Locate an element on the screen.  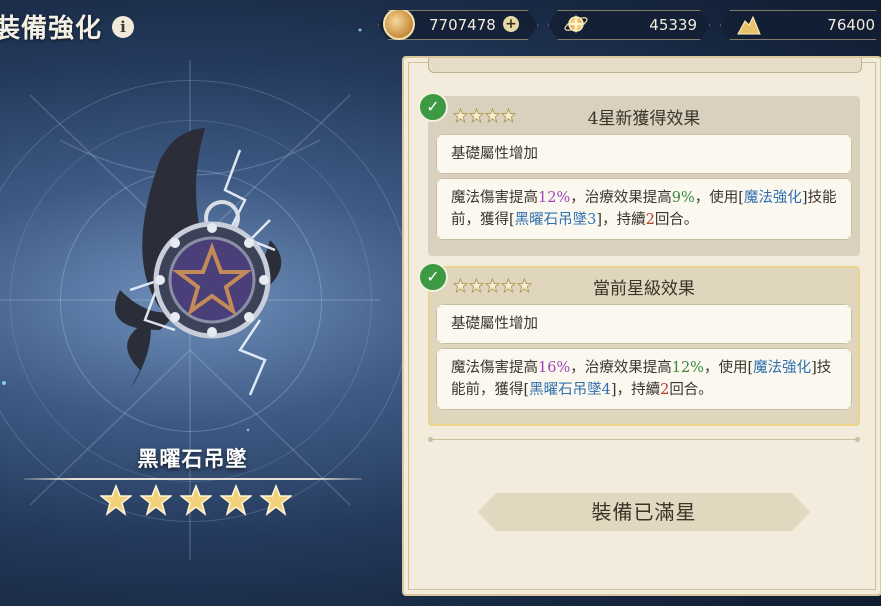
equipment-maxed-button: 裝備已滿星 is located at coordinates (644, 512).